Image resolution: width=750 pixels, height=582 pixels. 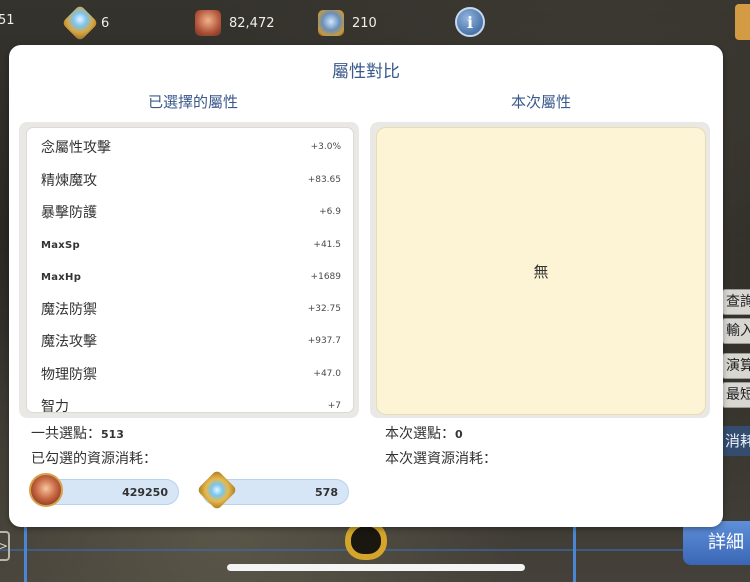 I want to click on list-item: 魔法防禦 +32.75, so click(x=190, y=309).